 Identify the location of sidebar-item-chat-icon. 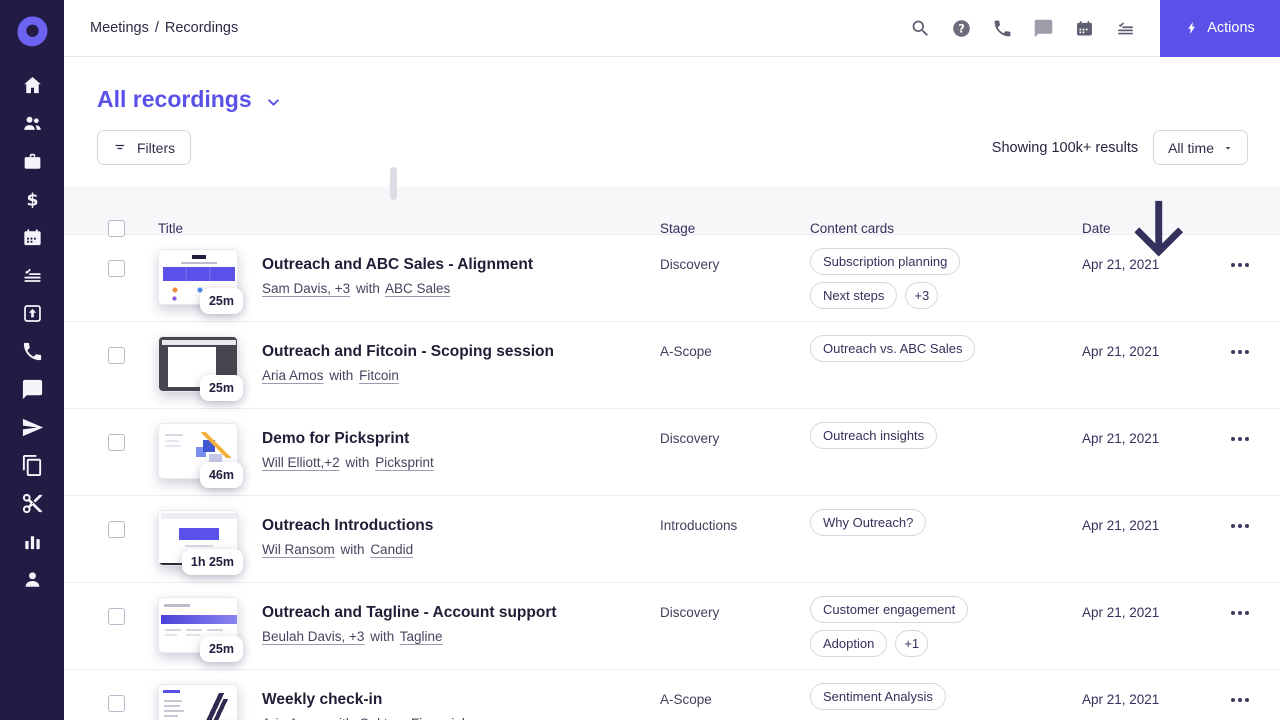
(32, 389).